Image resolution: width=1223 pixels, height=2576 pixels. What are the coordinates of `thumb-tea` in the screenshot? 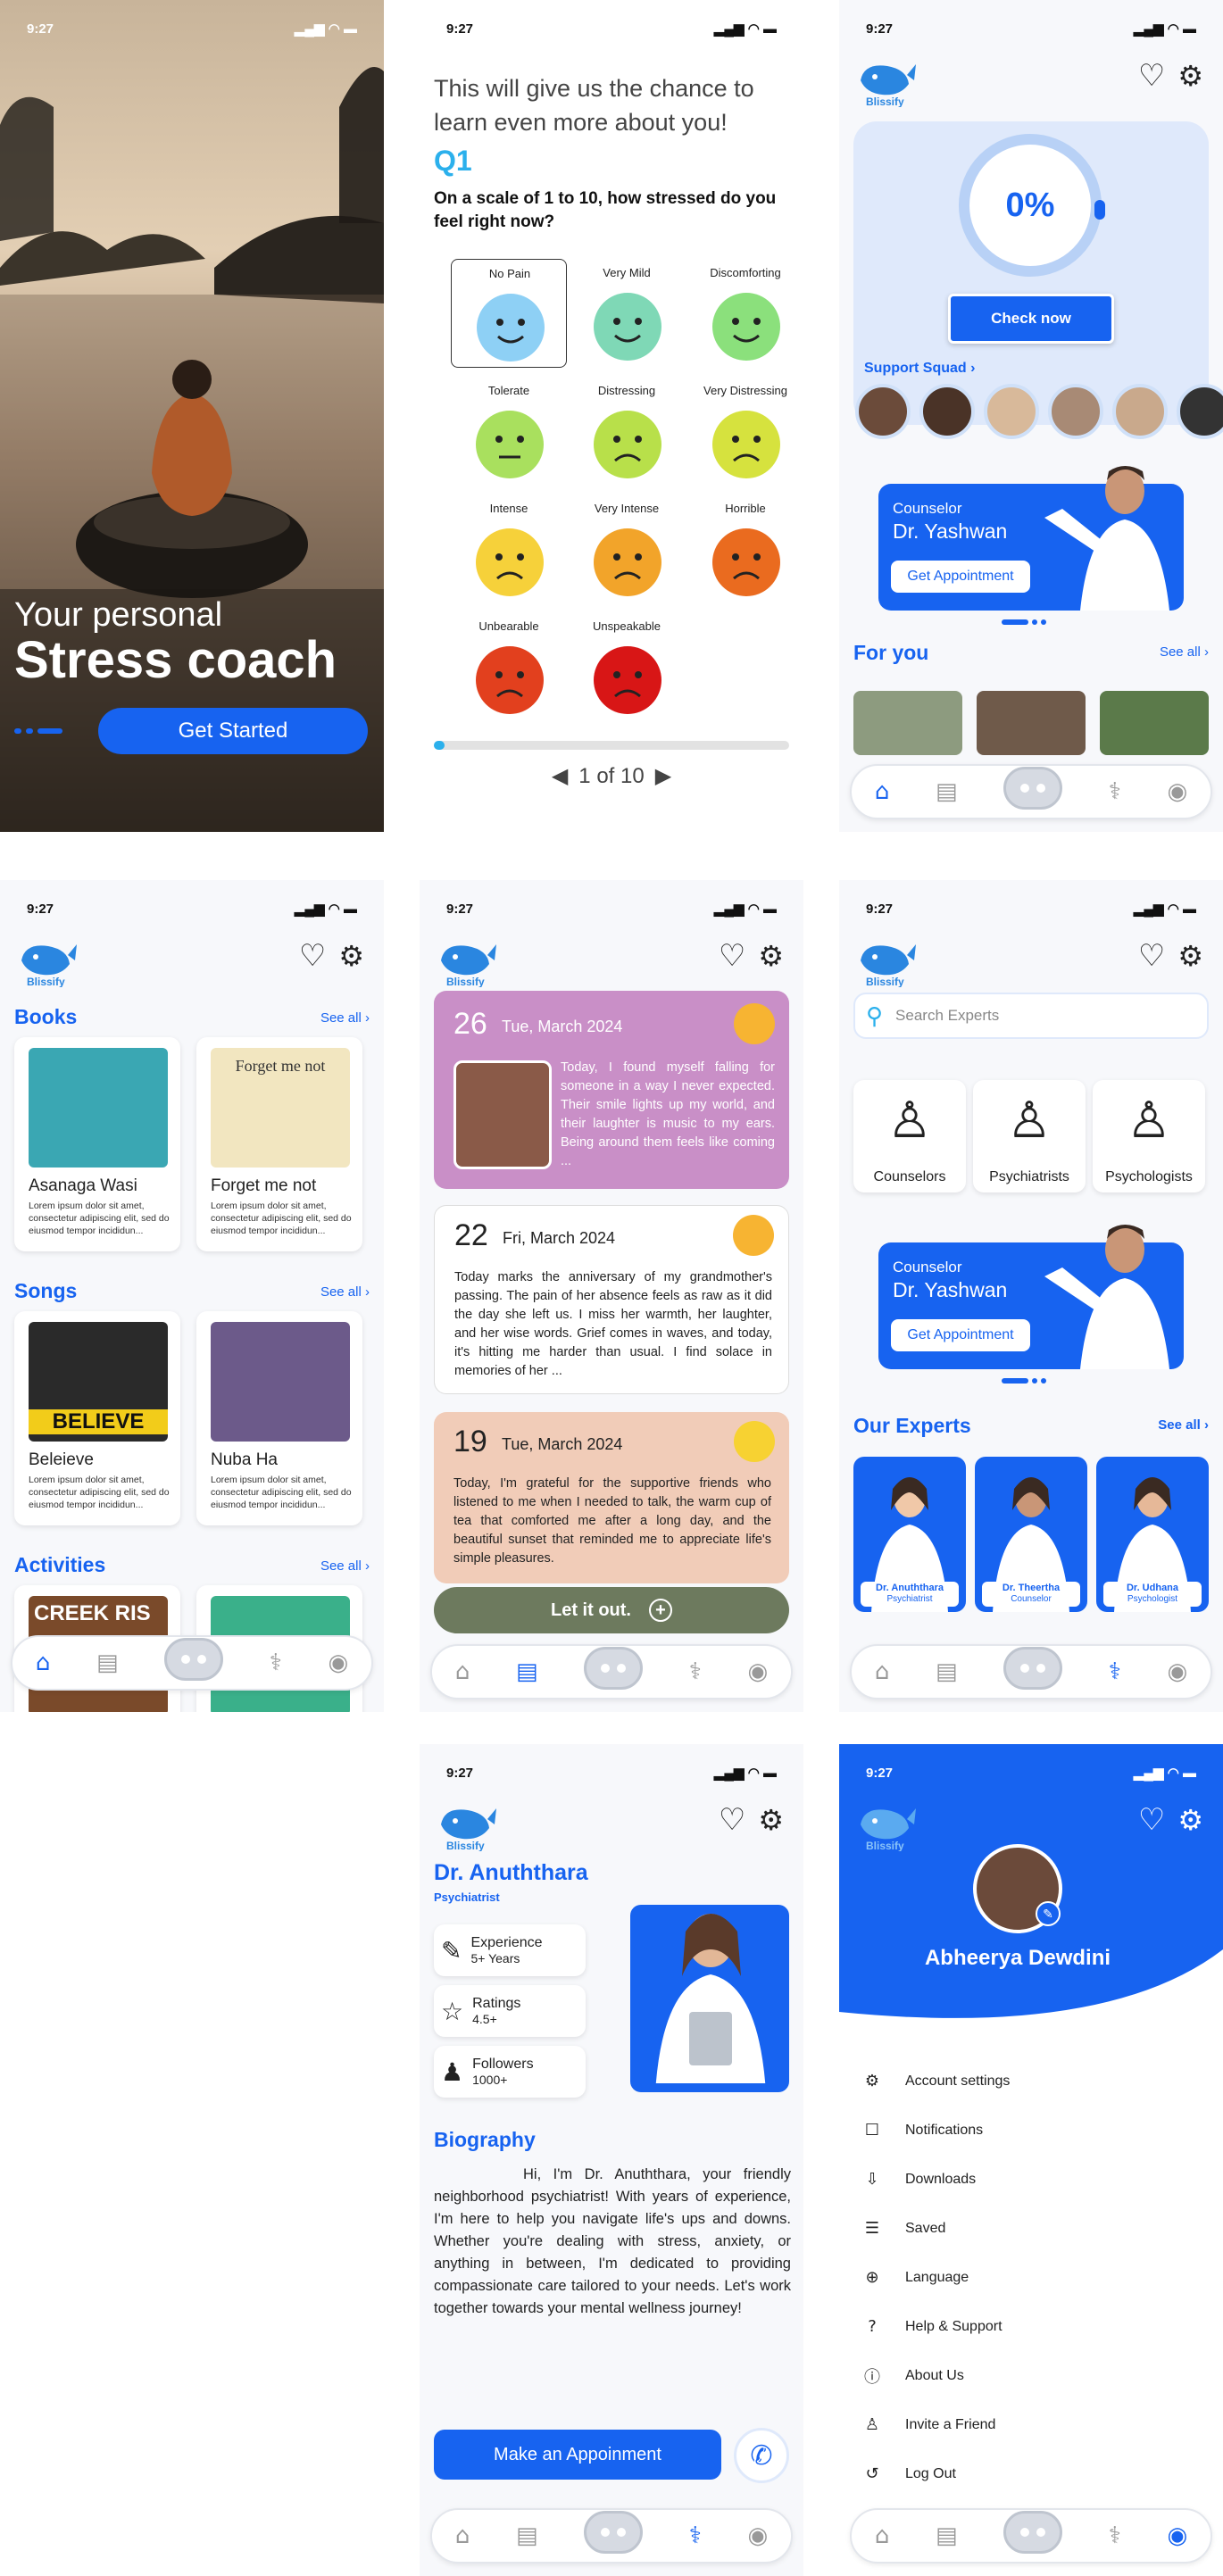 It's located at (907, 723).